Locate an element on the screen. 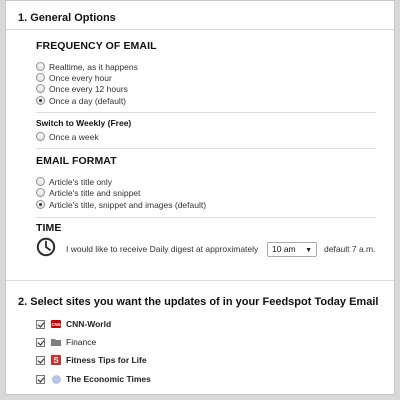 This screenshot has width=400, height=400. radio-title-only: Article's title only is located at coordinates (74, 181).